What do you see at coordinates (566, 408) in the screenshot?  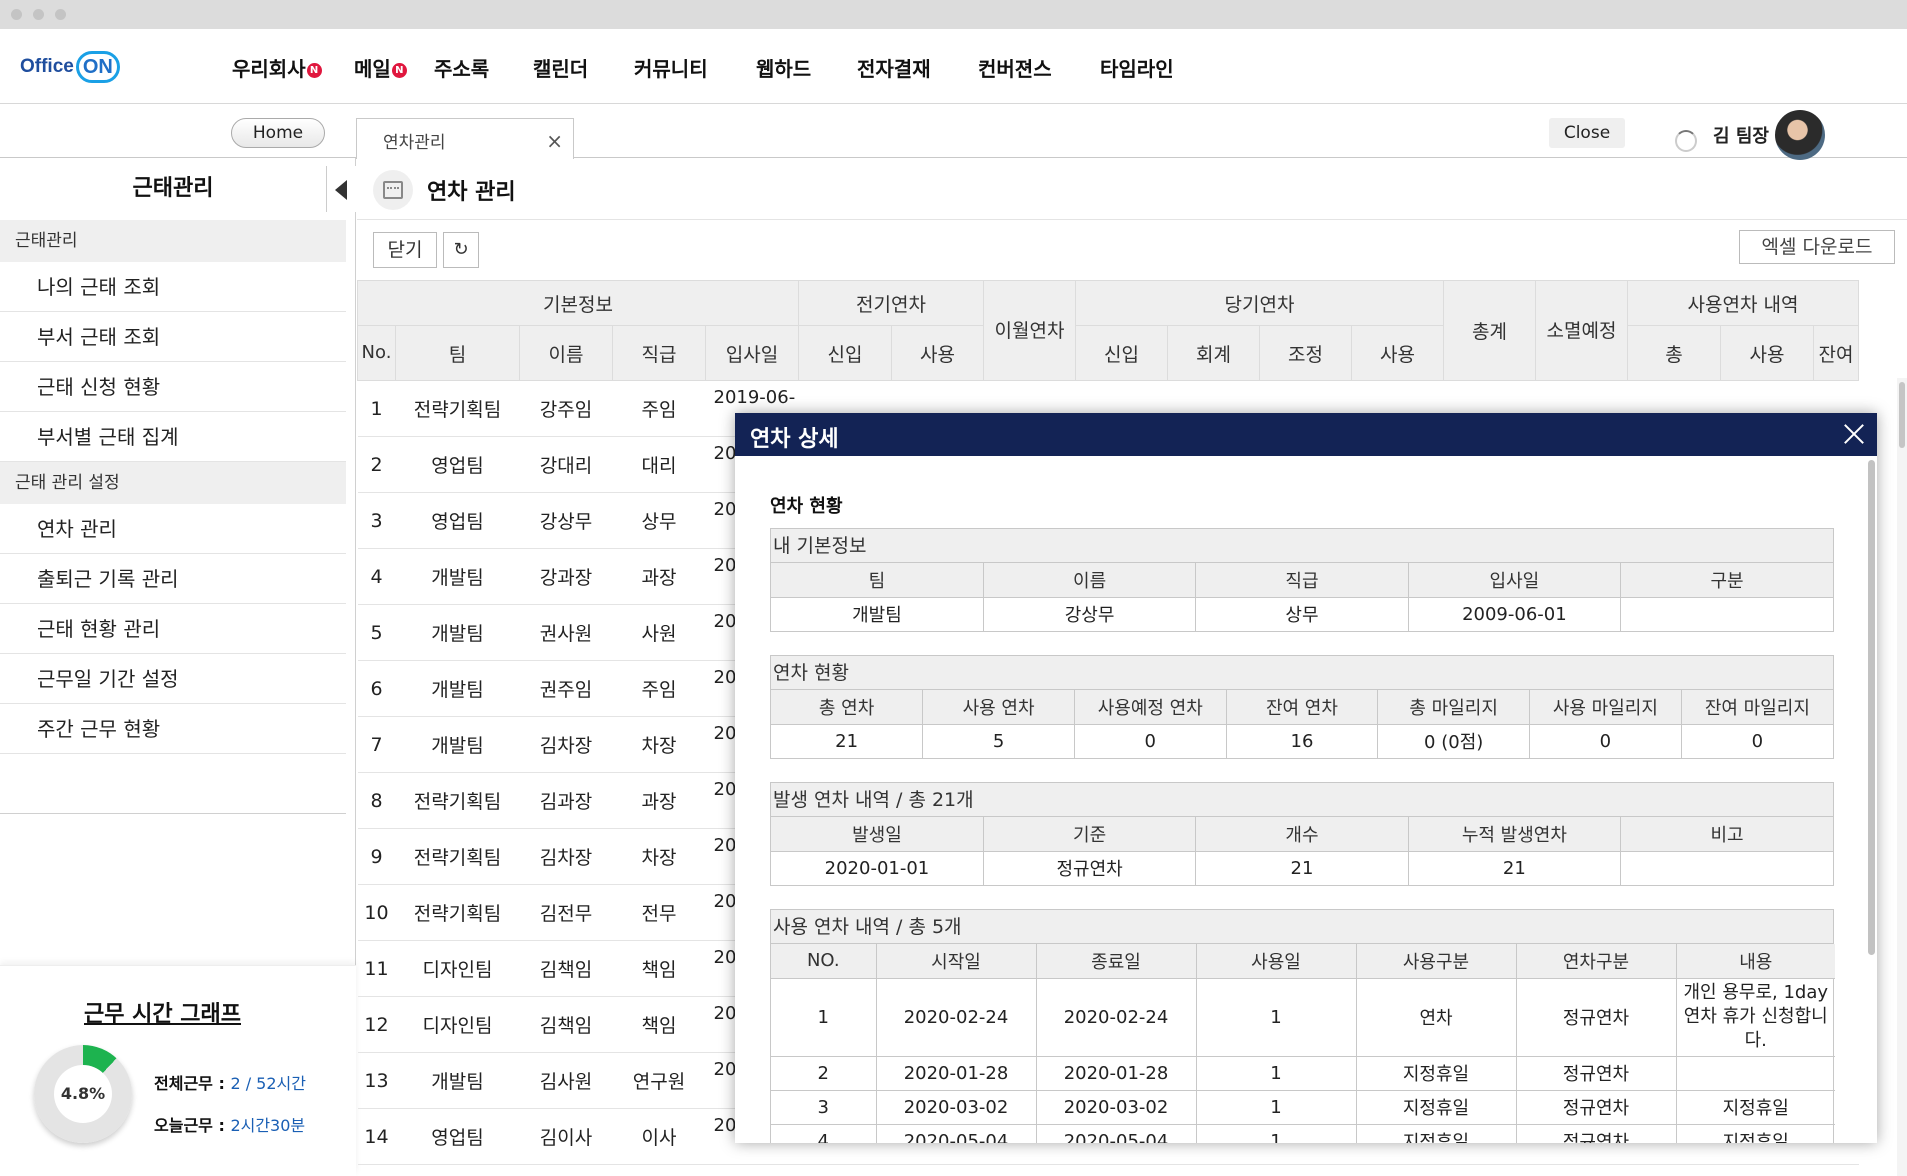 I see `cell-name: 강주임` at bounding box center [566, 408].